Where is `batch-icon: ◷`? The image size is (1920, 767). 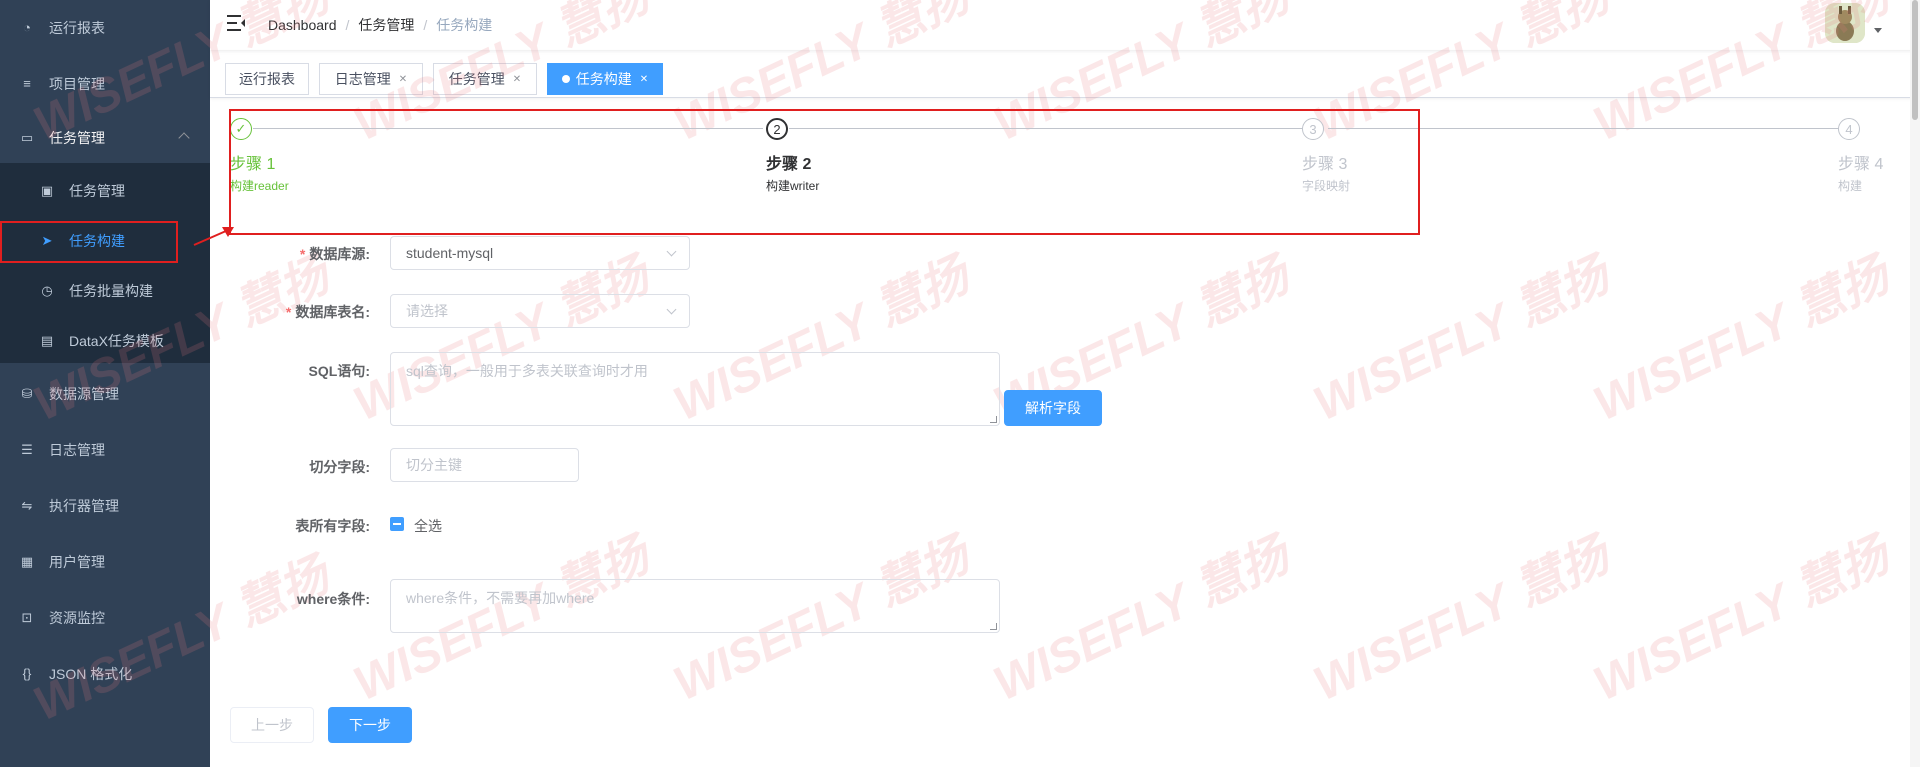
batch-icon: ◷ is located at coordinates (47, 290).